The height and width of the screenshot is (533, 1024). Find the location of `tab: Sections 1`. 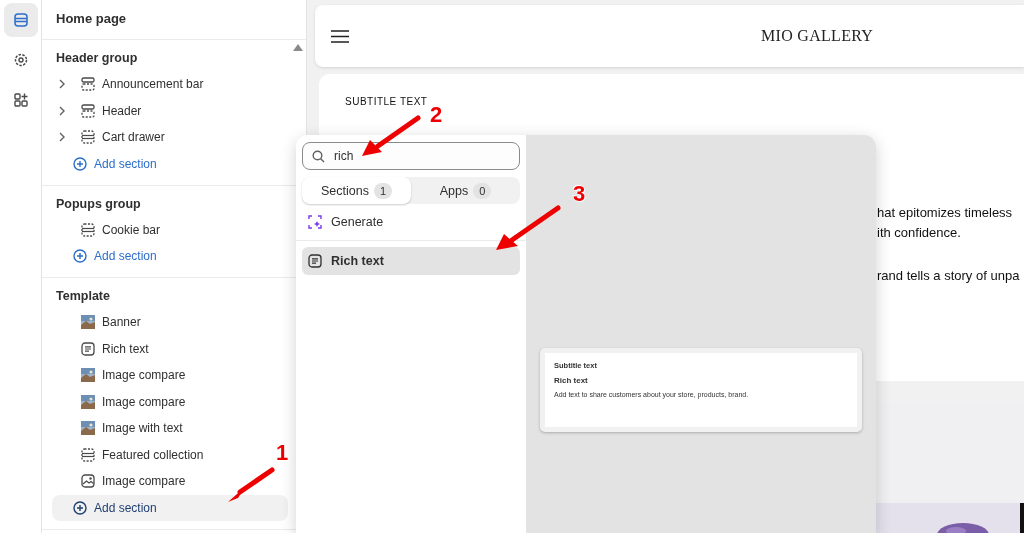

tab: Sections 1 is located at coordinates (356, 190).